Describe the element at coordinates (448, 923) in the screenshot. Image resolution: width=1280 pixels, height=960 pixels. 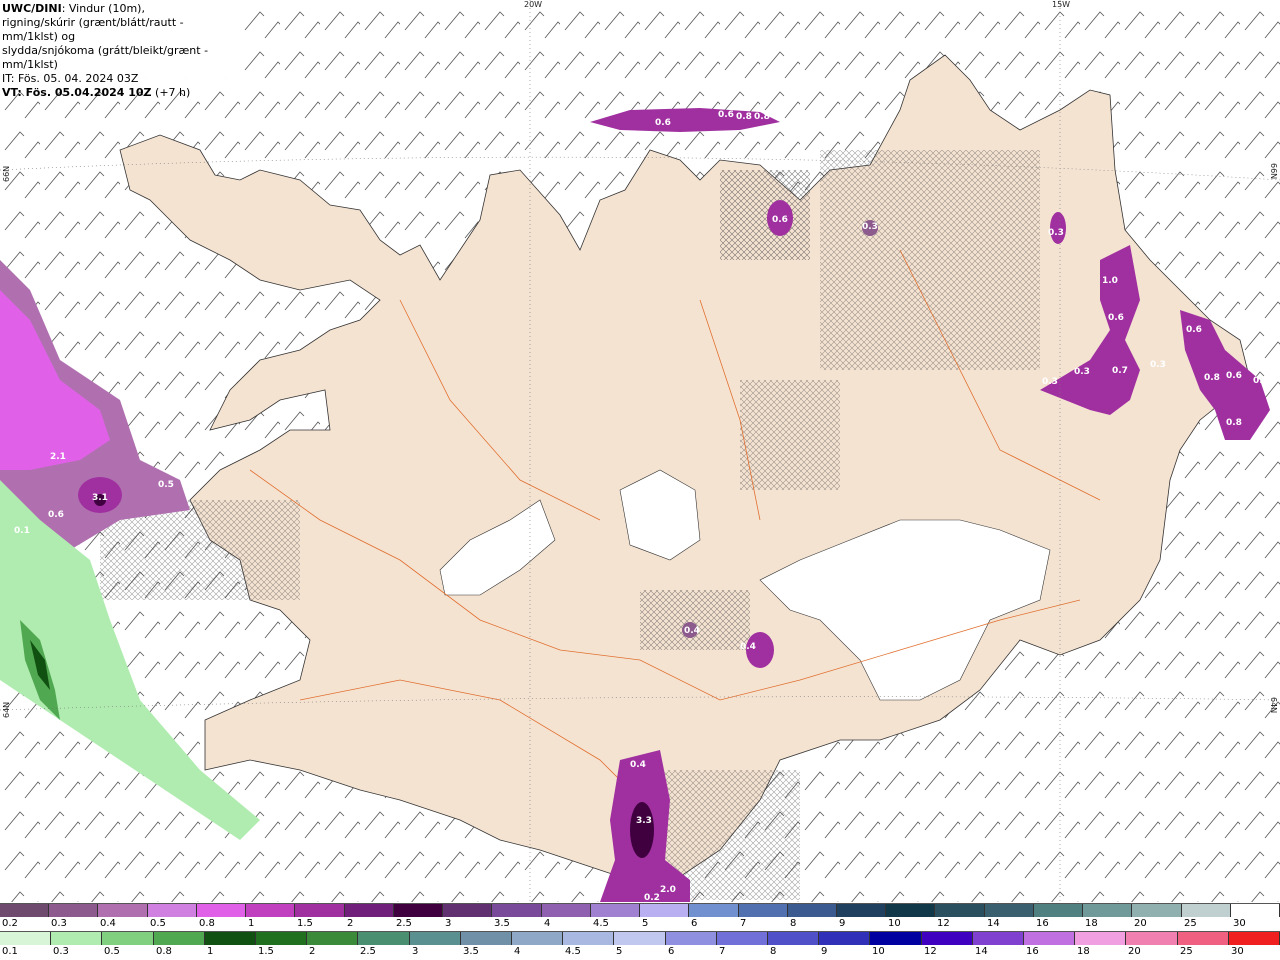
I see `snow-scale-tick-label: 3` at that location.